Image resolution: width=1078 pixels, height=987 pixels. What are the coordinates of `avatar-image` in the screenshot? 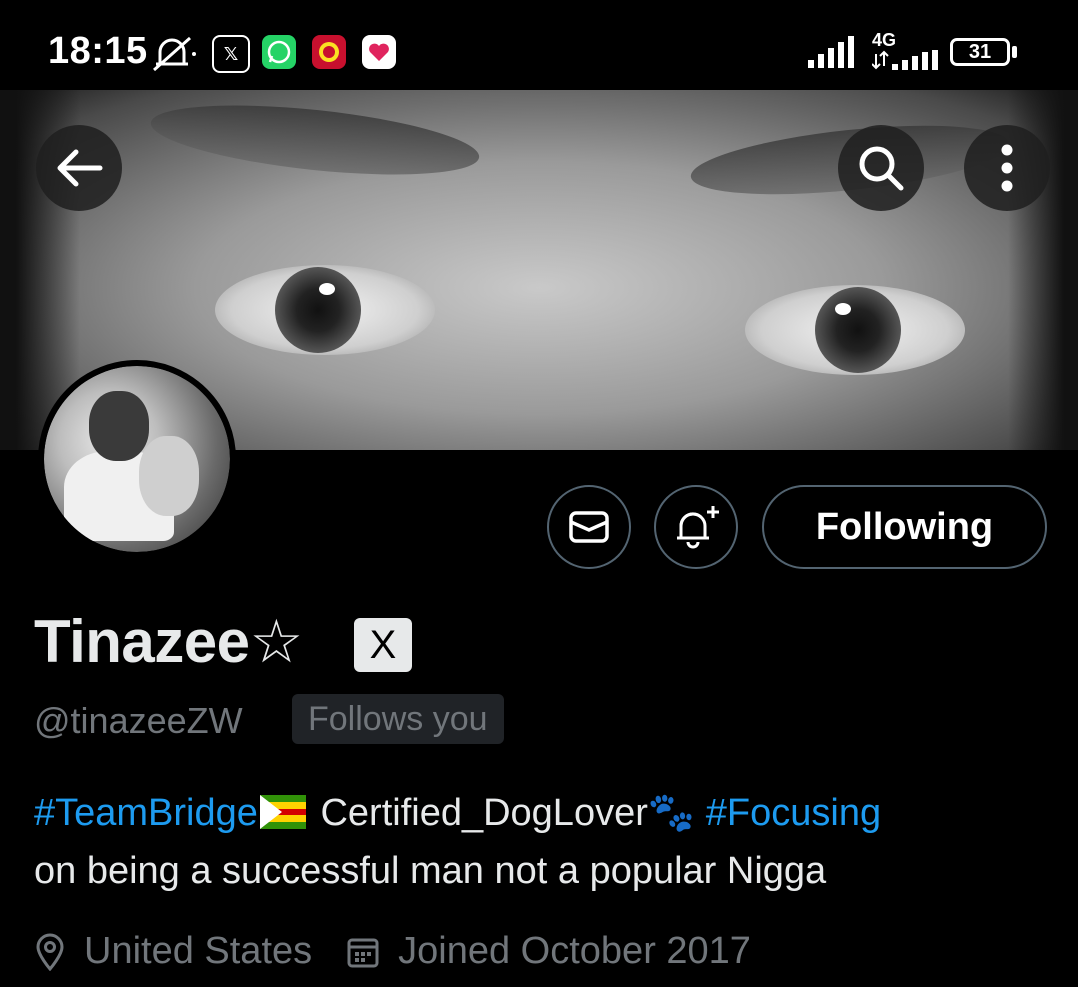 It's located at (137, 459).